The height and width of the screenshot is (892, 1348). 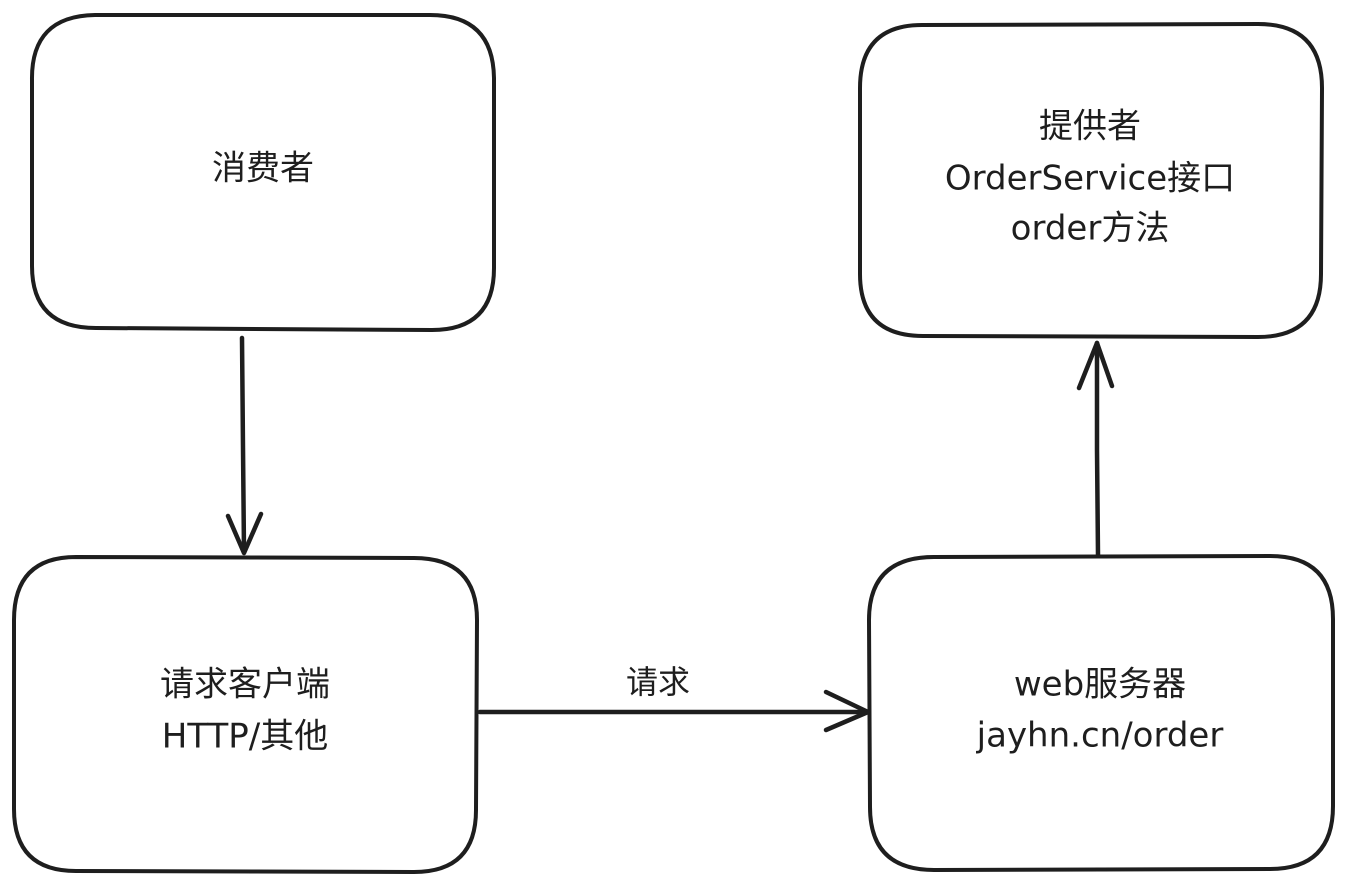 I want to click on node-consumer-label: 消费者, so click(x=263, y=169).